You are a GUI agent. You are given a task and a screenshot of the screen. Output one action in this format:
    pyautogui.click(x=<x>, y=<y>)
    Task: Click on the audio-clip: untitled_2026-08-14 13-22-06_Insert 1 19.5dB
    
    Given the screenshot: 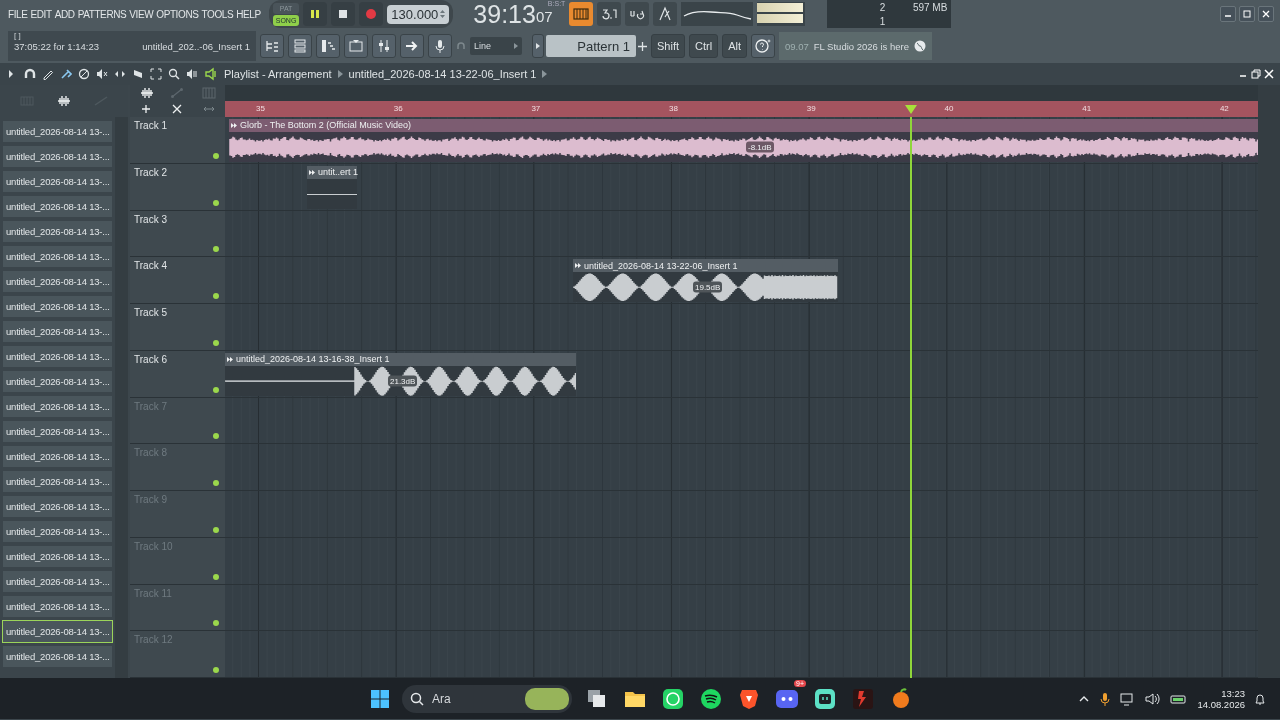 What is the action you would take?
    pyautogui.click(x=705, y=280)
    